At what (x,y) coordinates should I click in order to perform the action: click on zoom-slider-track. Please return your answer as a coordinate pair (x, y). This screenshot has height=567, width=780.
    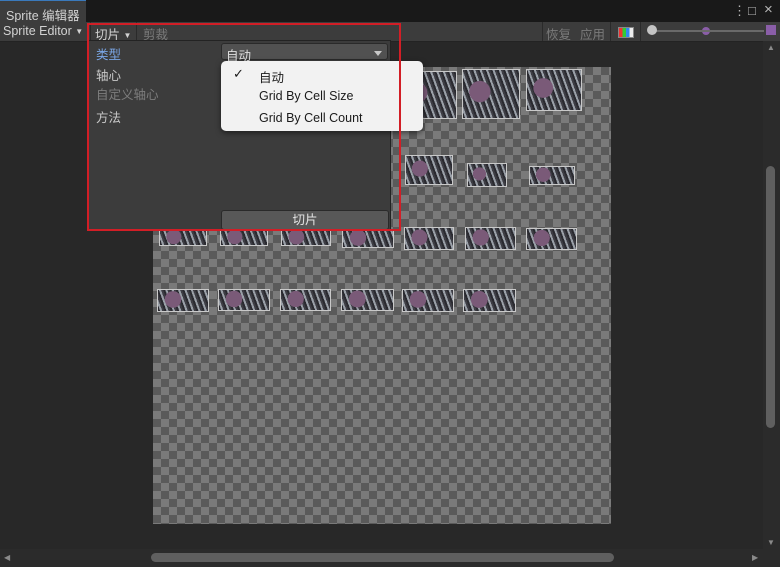
    Looking at the image, I should click on (708, 31).